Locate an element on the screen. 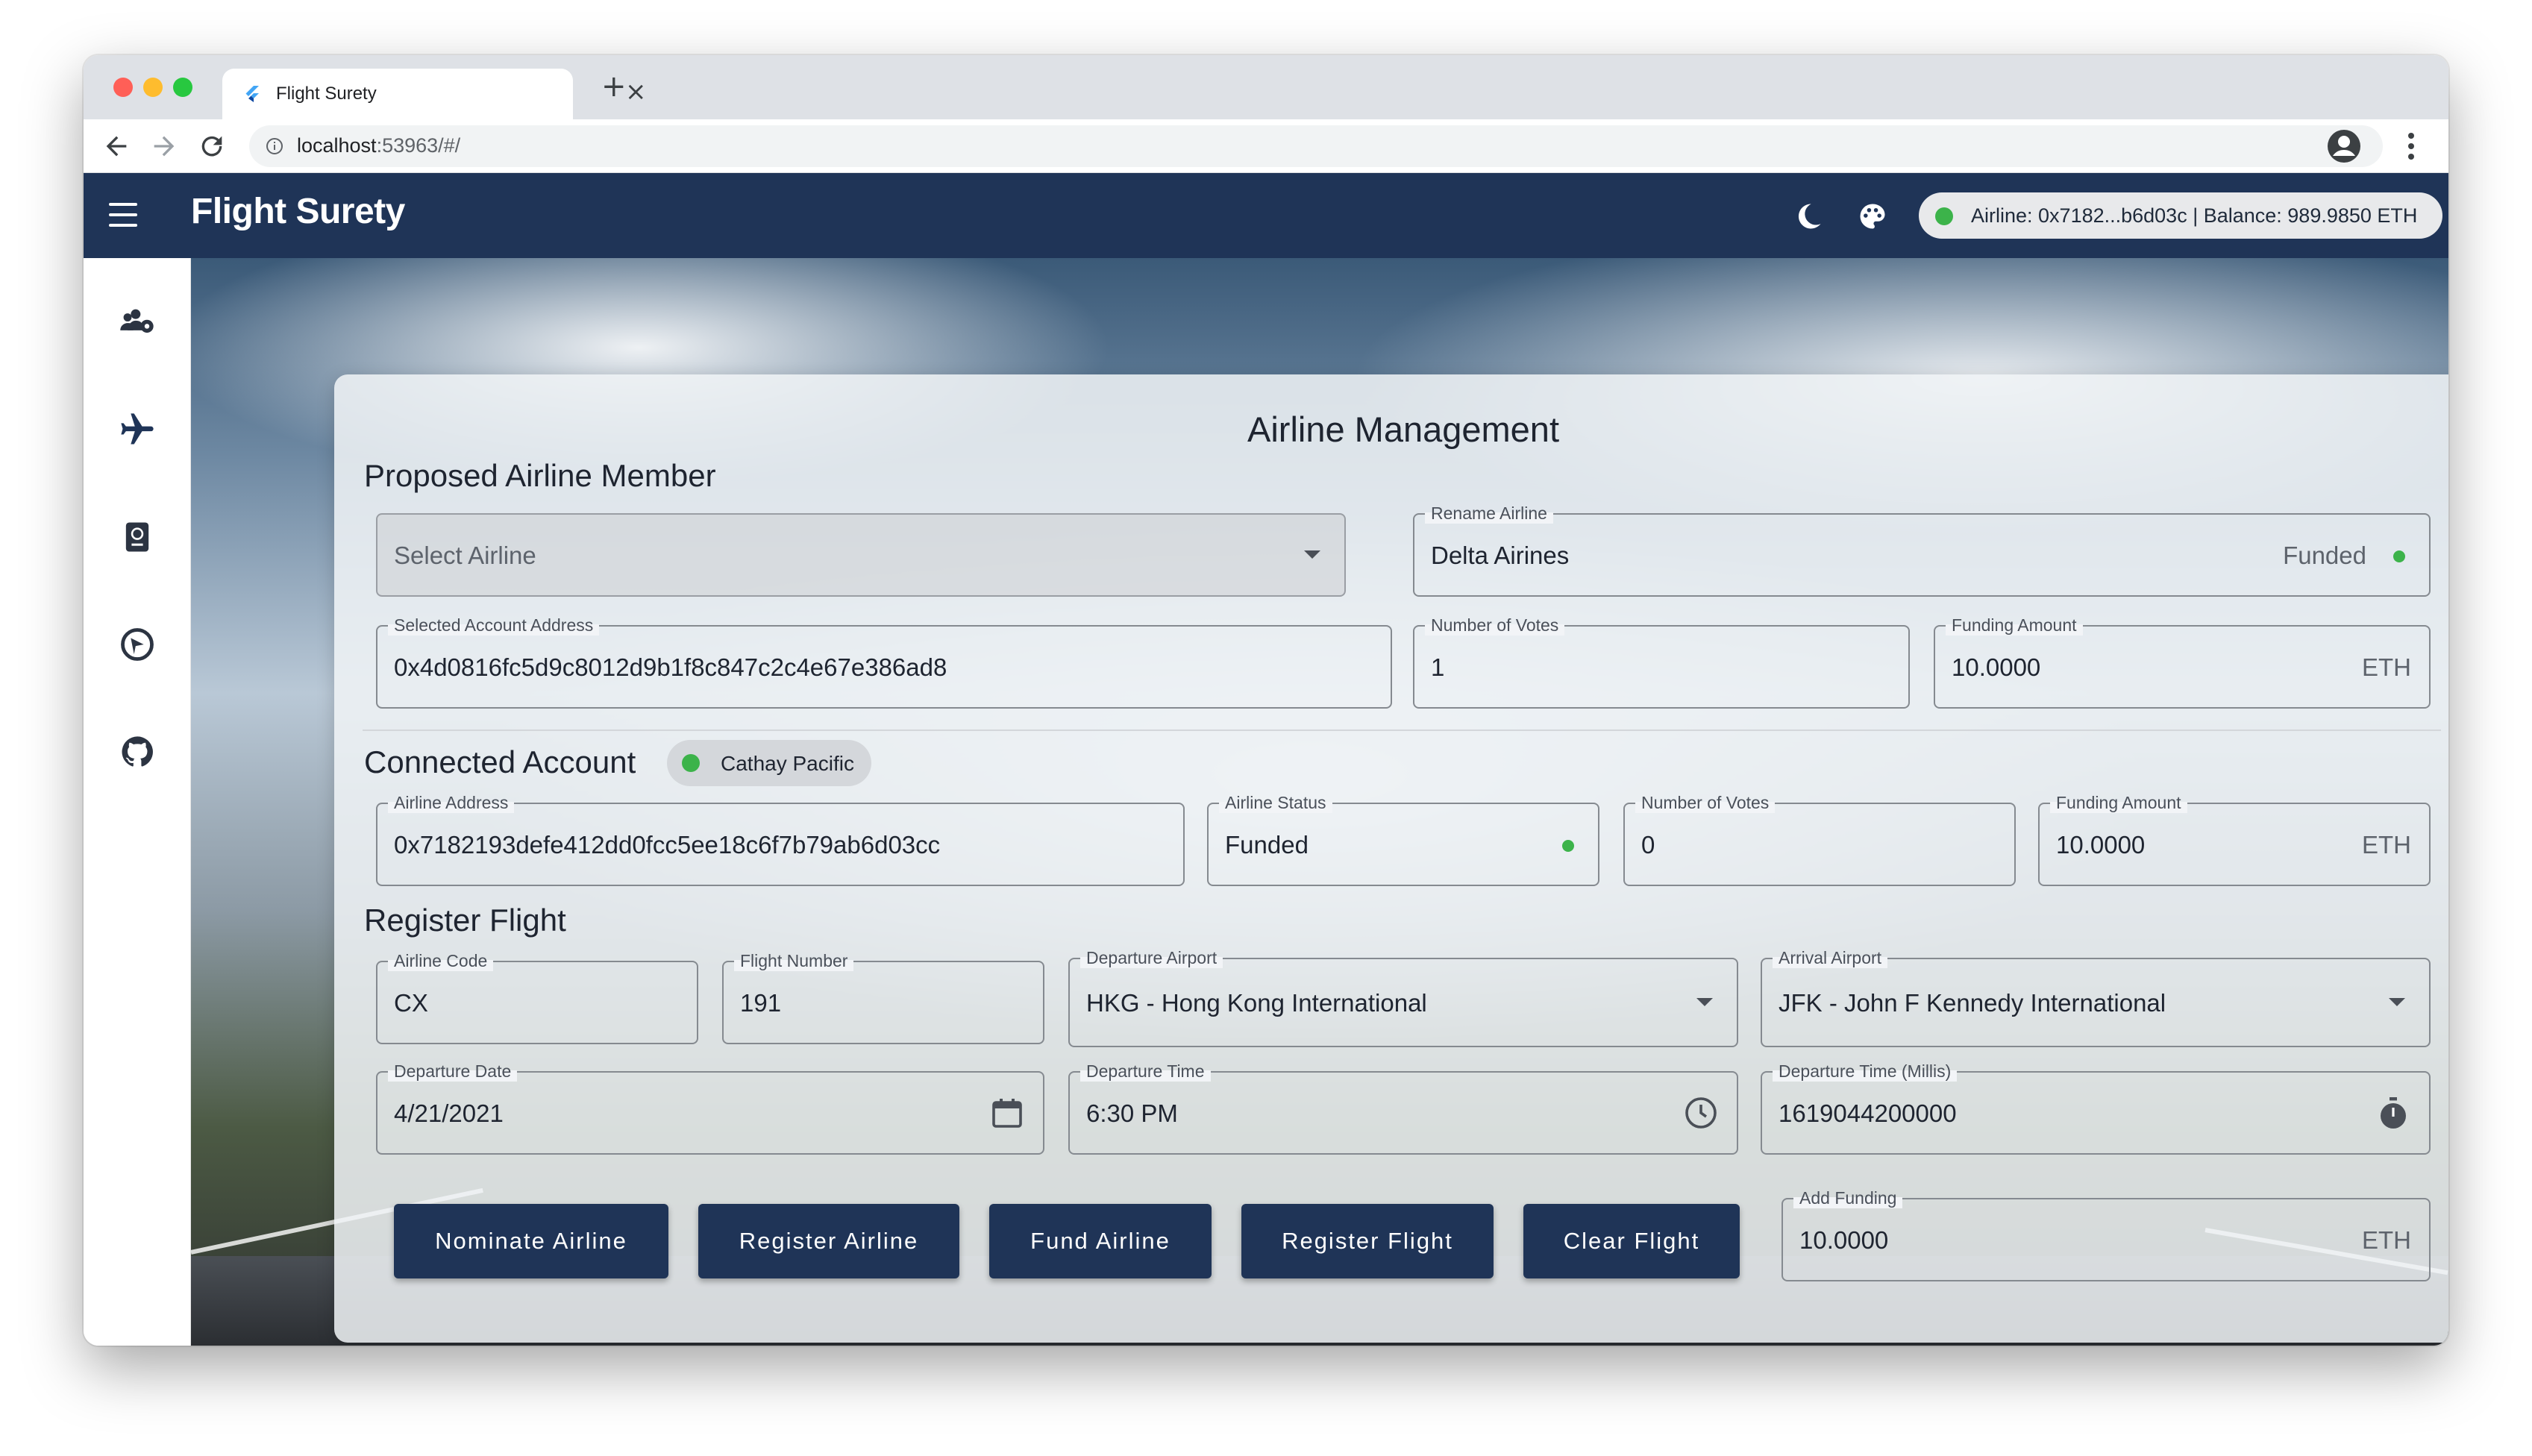  selected-account-address-label: Selected Account Address is located at coordinates (494, 625).